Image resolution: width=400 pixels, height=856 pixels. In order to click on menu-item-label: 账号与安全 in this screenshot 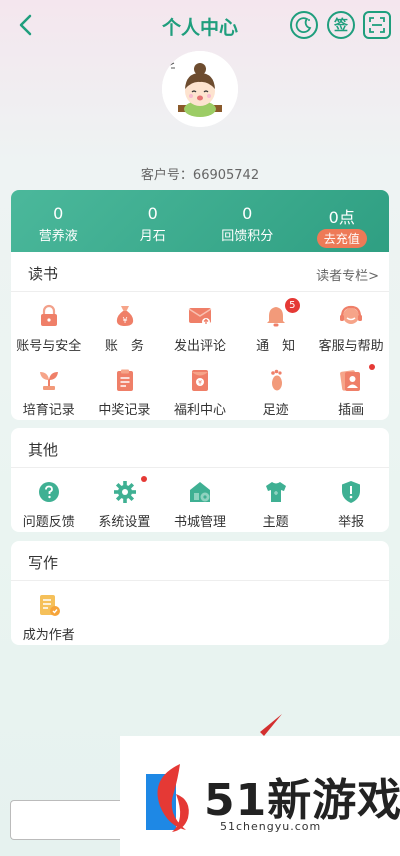, I will do `click(49, 346)`.